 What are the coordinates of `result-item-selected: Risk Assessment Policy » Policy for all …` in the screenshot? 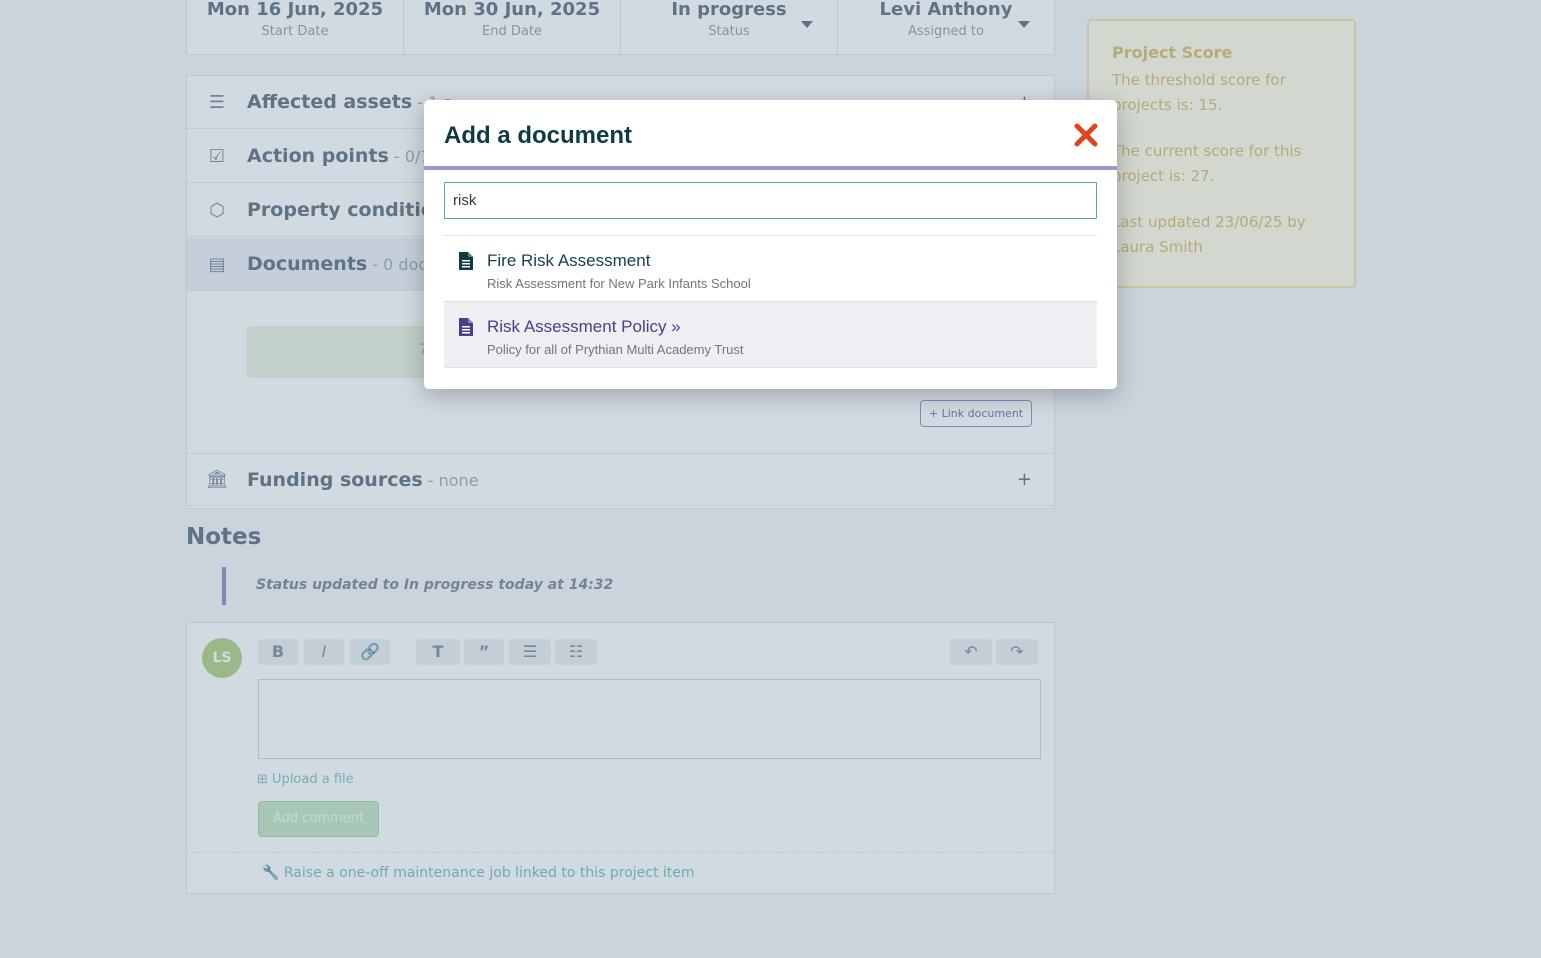 It's located at (770, 335).